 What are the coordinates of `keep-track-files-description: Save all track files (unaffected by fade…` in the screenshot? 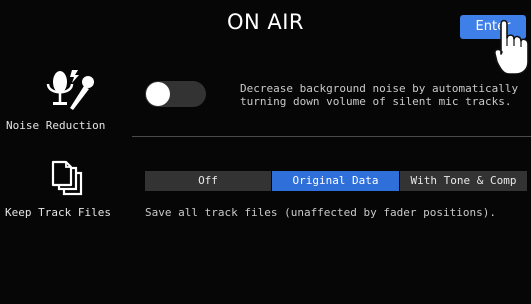 It's located at (320, 212).